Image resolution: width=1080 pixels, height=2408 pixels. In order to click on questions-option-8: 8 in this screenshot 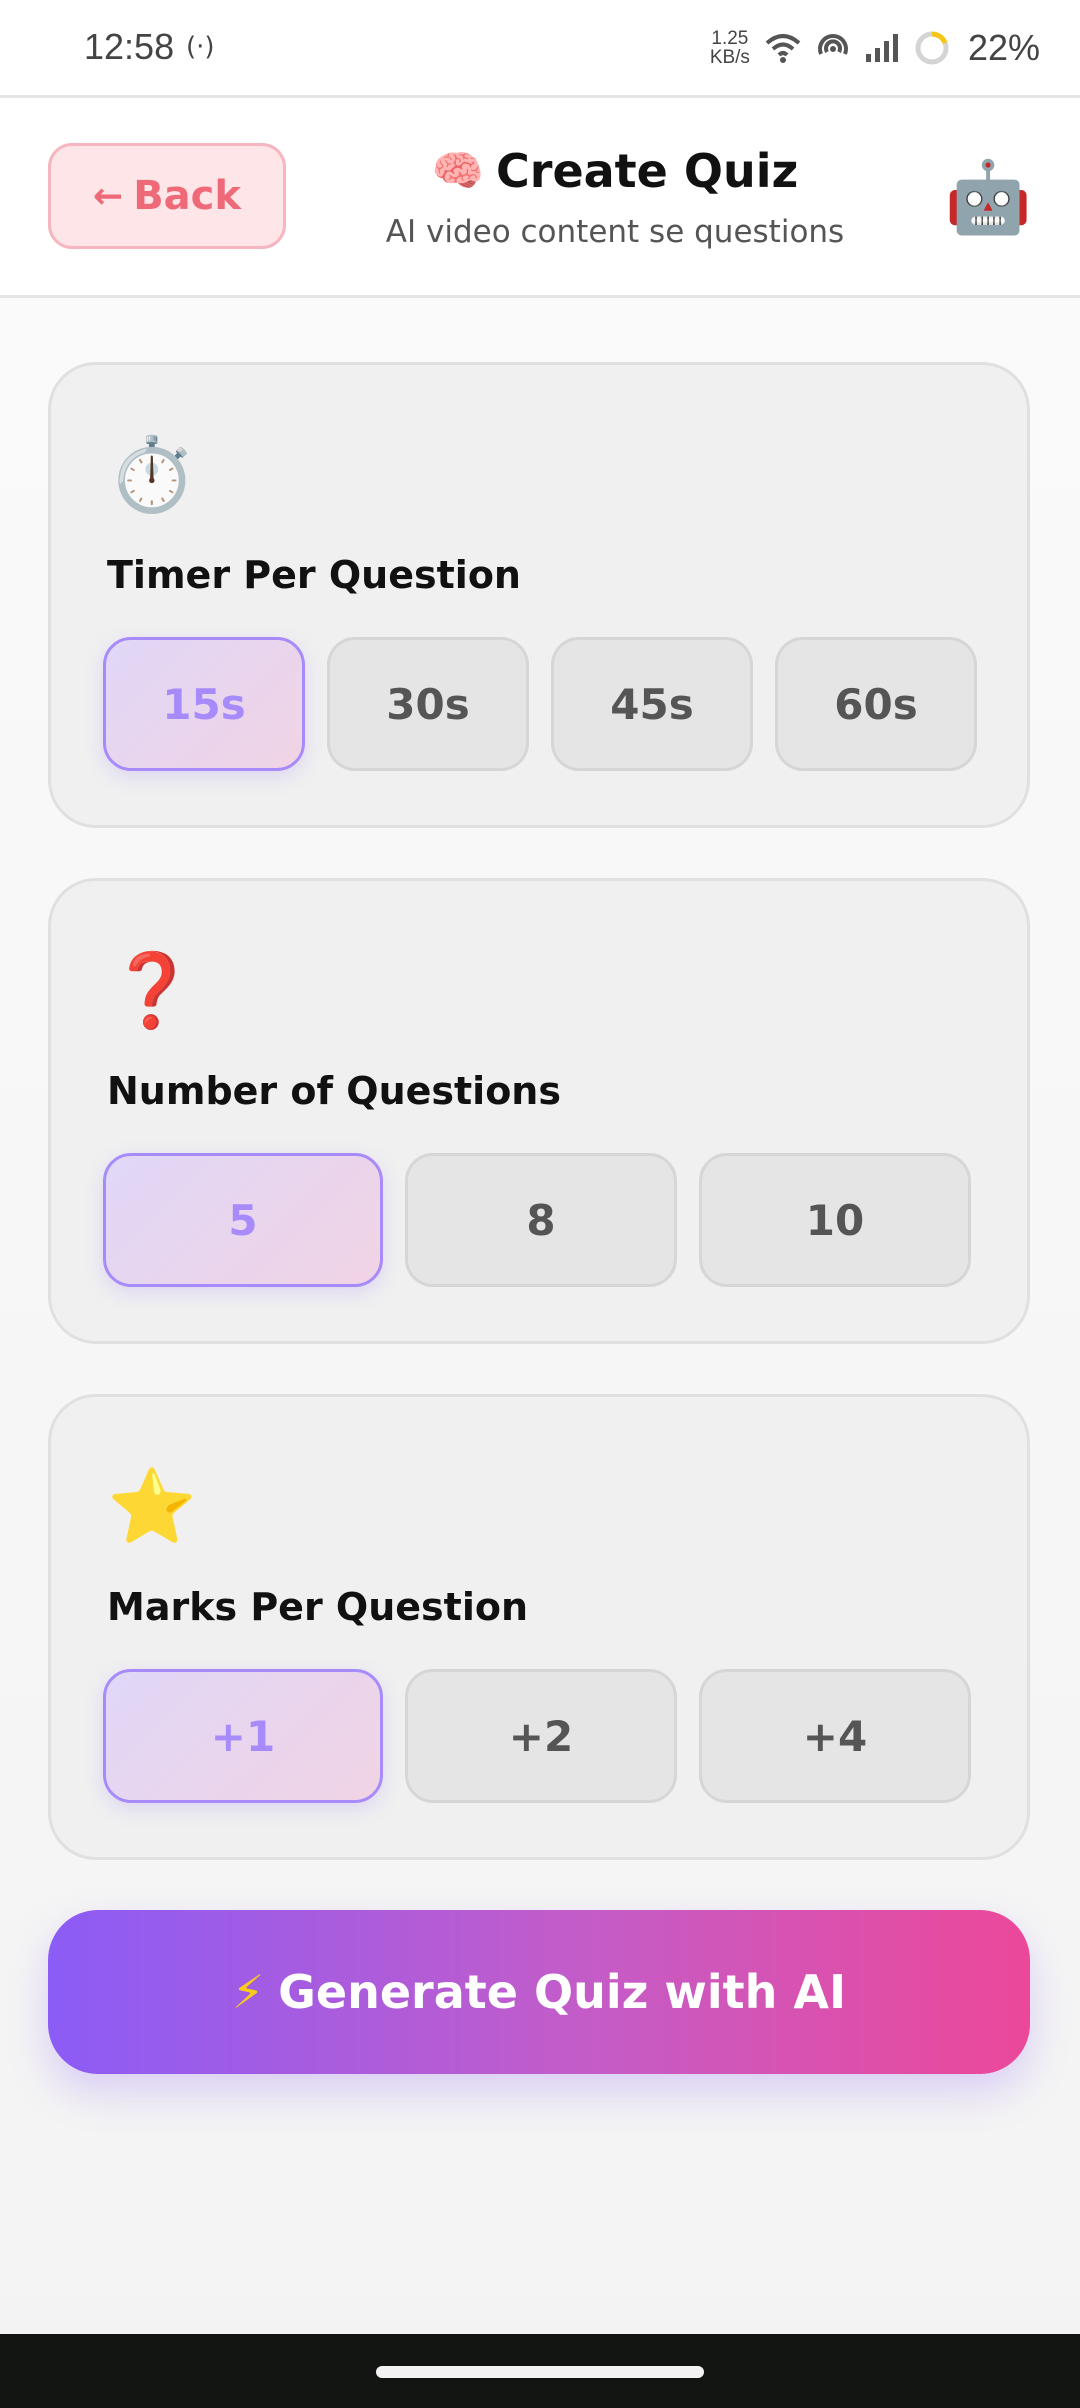, I will do `click(541, 1220)`.